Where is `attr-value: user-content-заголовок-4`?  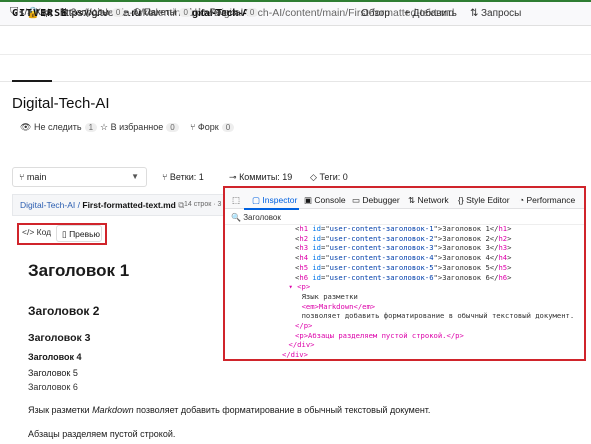 attr-value: user-content-заголовок-4 is located at coordinates (381, 258).